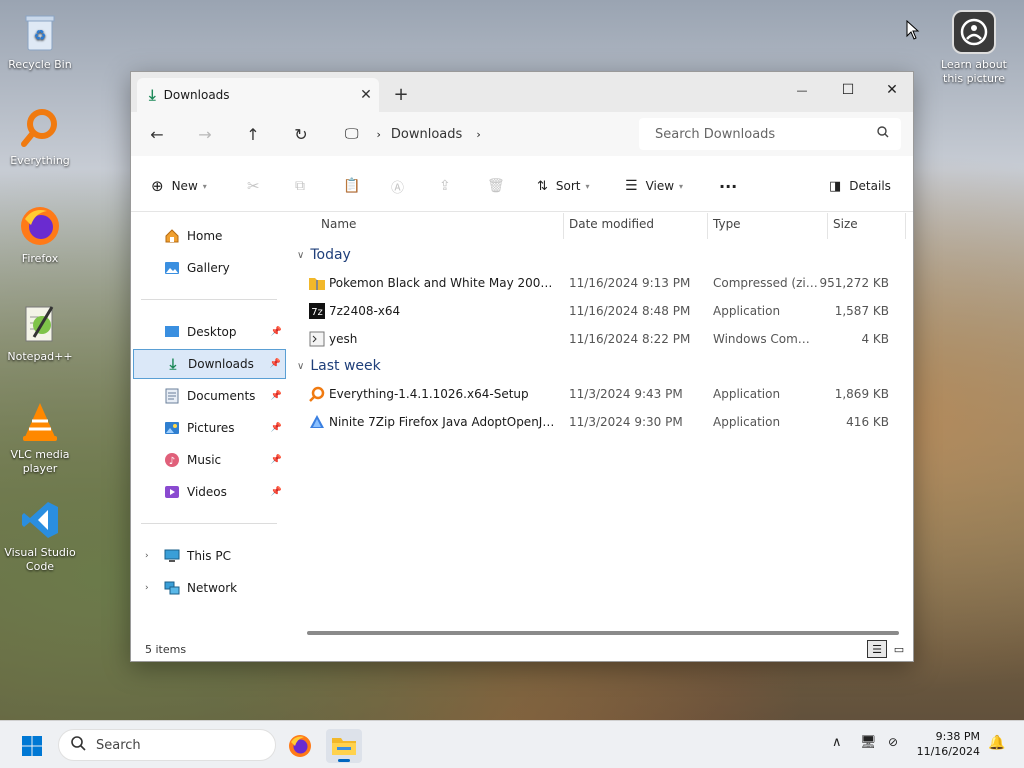 The image size is (1024, 768). Describe the element at coordinates (727, 224) in the screenshot. I see `column-header-type: Type` at that location.